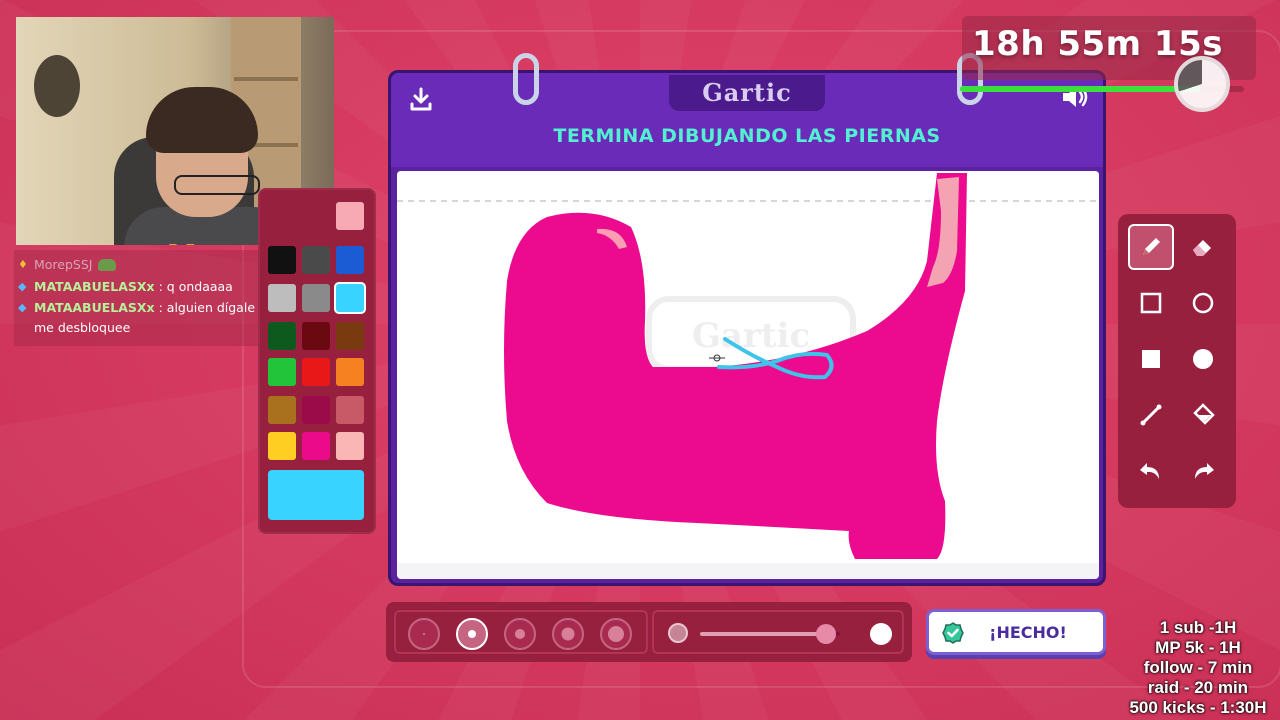 The width and height of the screenshot is (1280, 720). What do you see at coordinates (678, 633) in the screenshot?
I see `opacity-min-icon` at bounding box center [678, 633].